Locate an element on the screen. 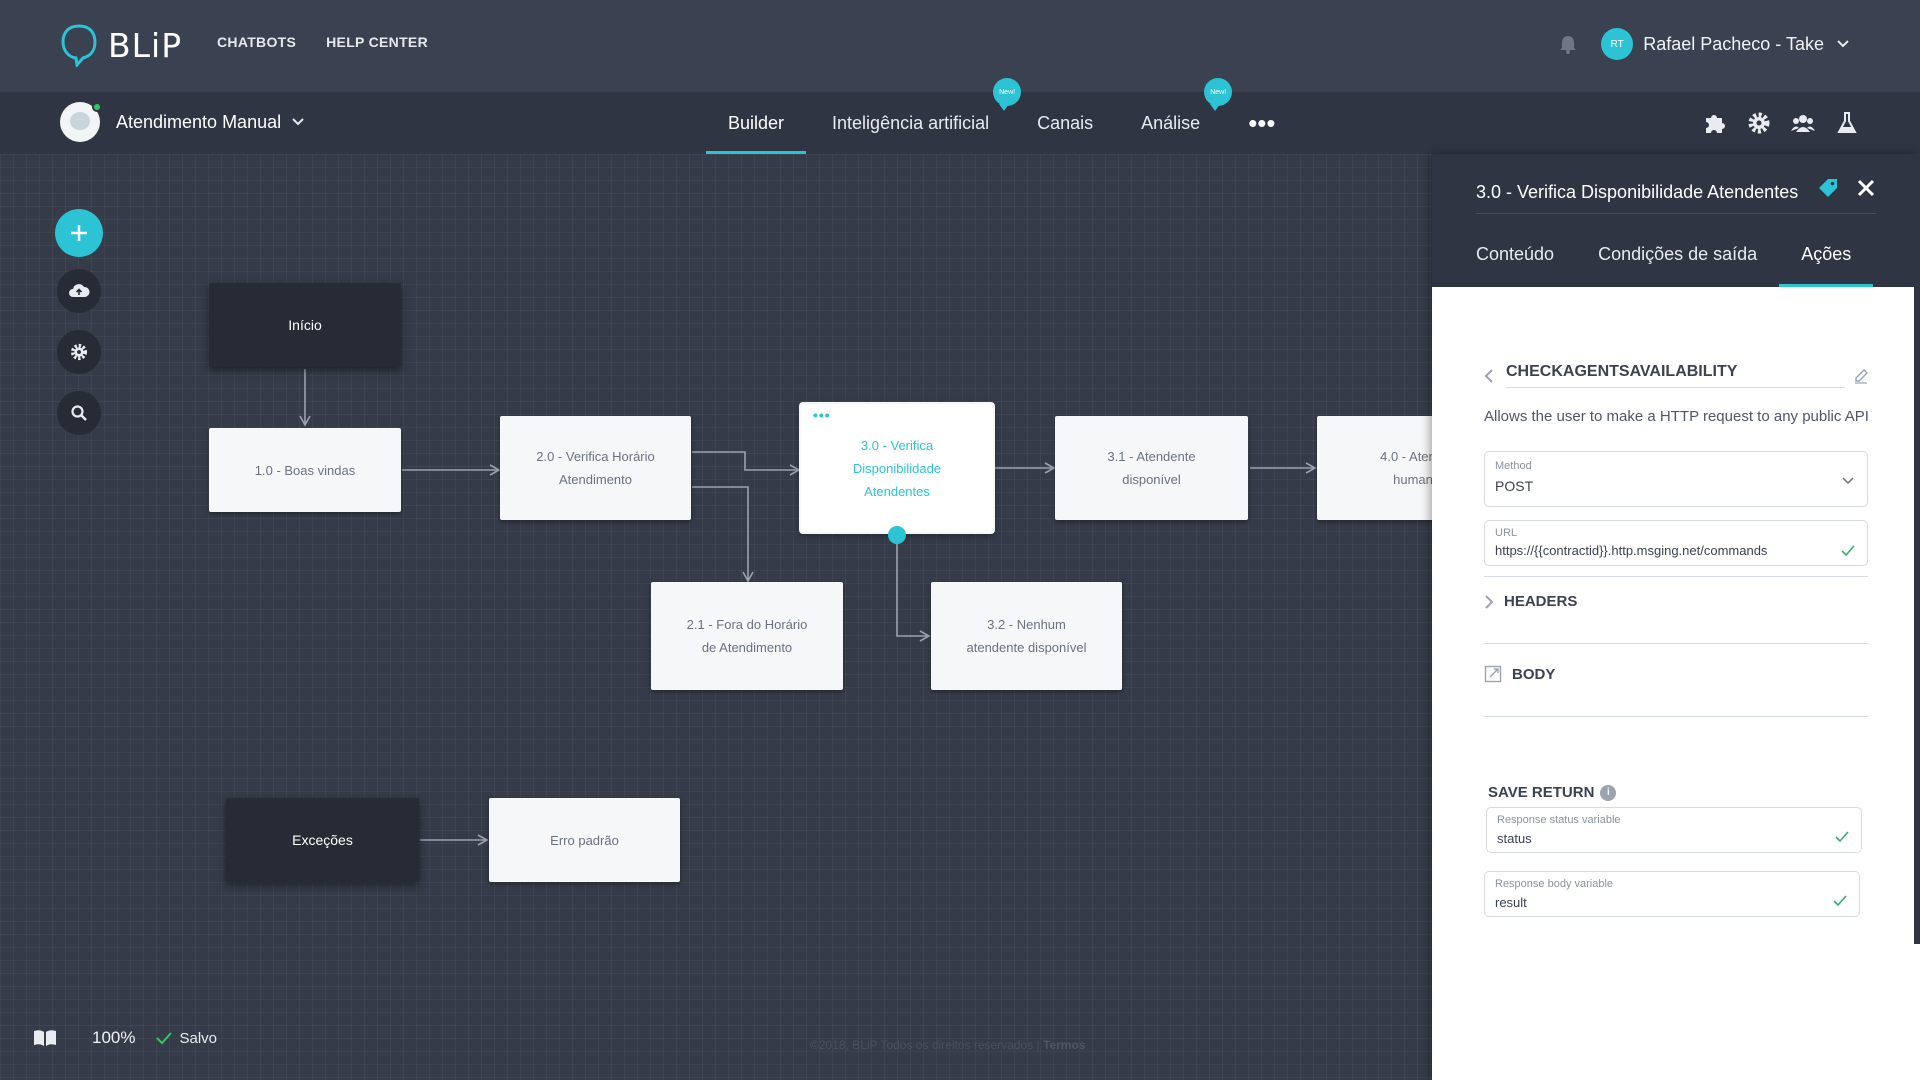 This screenshot has height=1080, width=1920. top-nav: CHATBOTS HELP CENTER is located at coordinates (322, 42).